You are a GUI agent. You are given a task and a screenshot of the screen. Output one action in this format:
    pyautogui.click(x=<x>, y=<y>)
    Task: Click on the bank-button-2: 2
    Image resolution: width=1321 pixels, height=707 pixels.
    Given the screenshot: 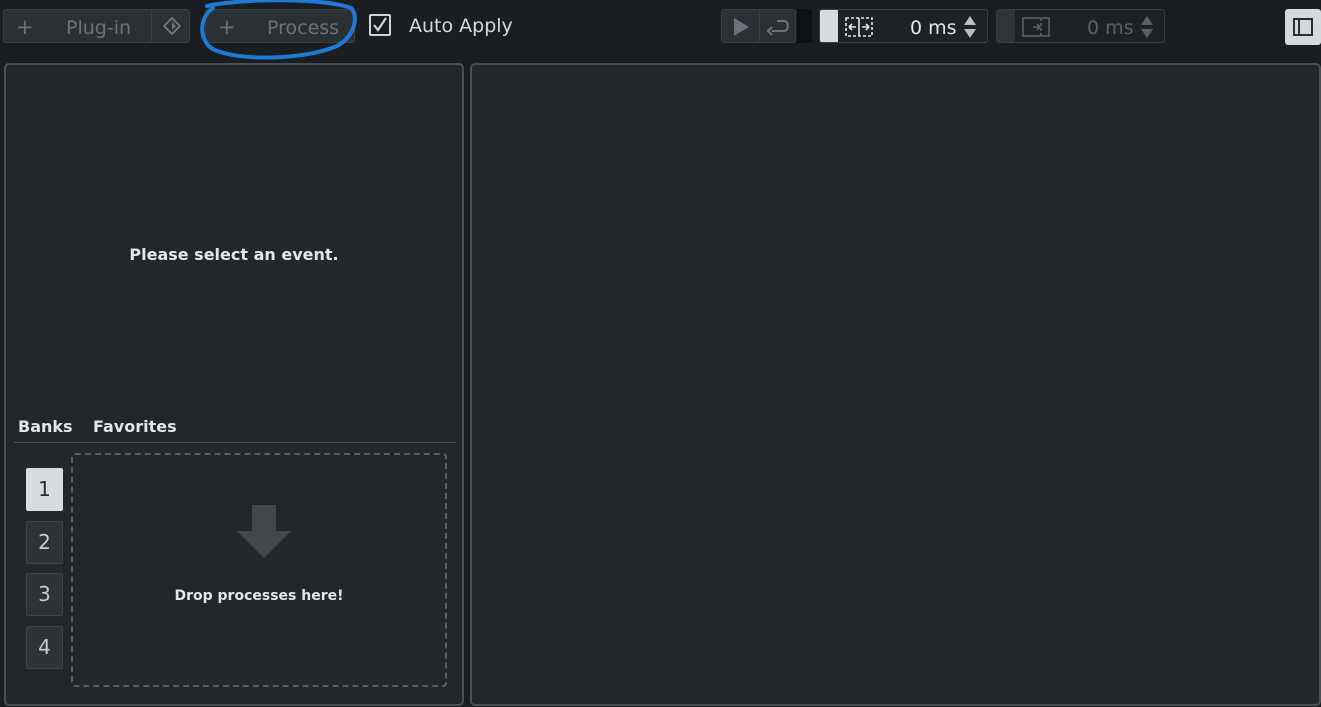 What is the action you would take?
    pyautogui.click(x=44, y=542)
    